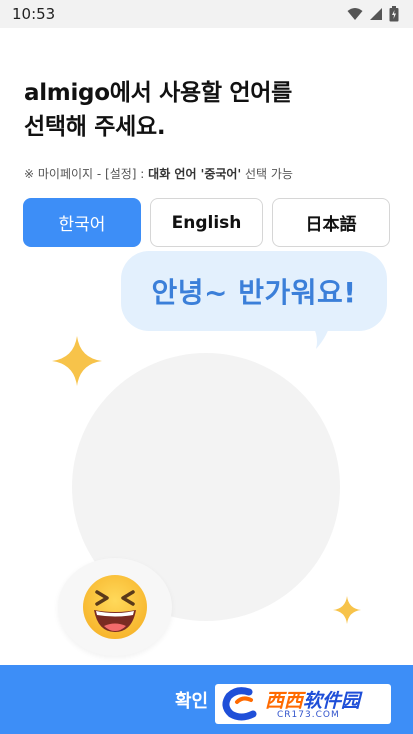 The height and width of the screenshot is (734, 413). I want to click on note-prefix: ※ 마이페이지 - [설정] :, so click(86, 174).